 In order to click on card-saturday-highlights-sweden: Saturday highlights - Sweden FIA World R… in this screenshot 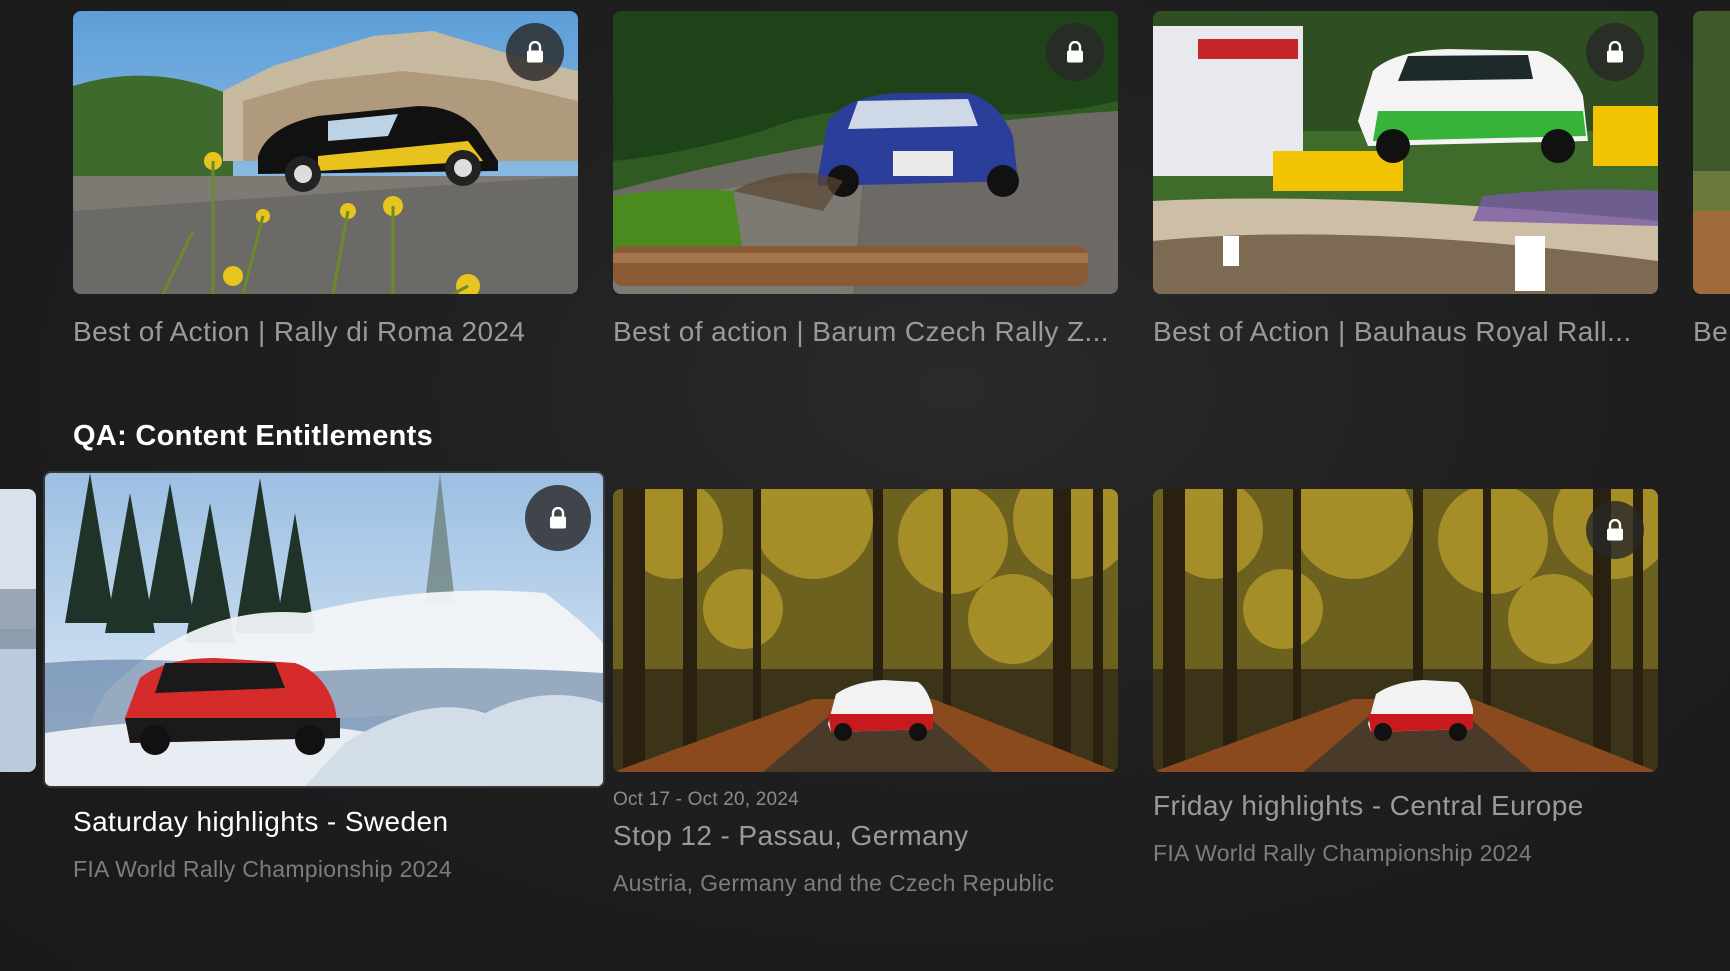, I will do `click(325, 677)`.